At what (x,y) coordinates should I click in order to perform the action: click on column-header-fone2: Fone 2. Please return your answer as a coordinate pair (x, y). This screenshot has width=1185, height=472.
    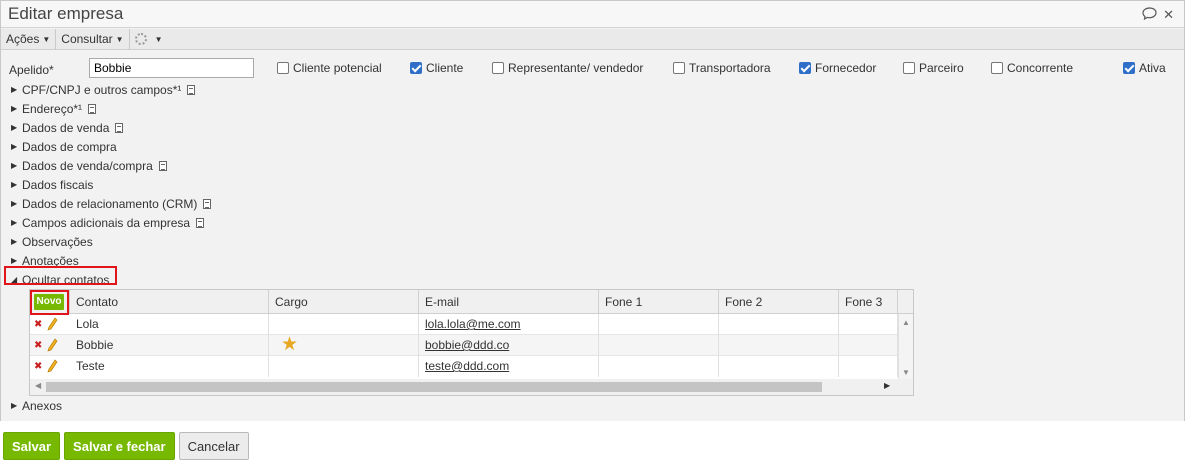
    Looking at the image, I should click on (779, 302).